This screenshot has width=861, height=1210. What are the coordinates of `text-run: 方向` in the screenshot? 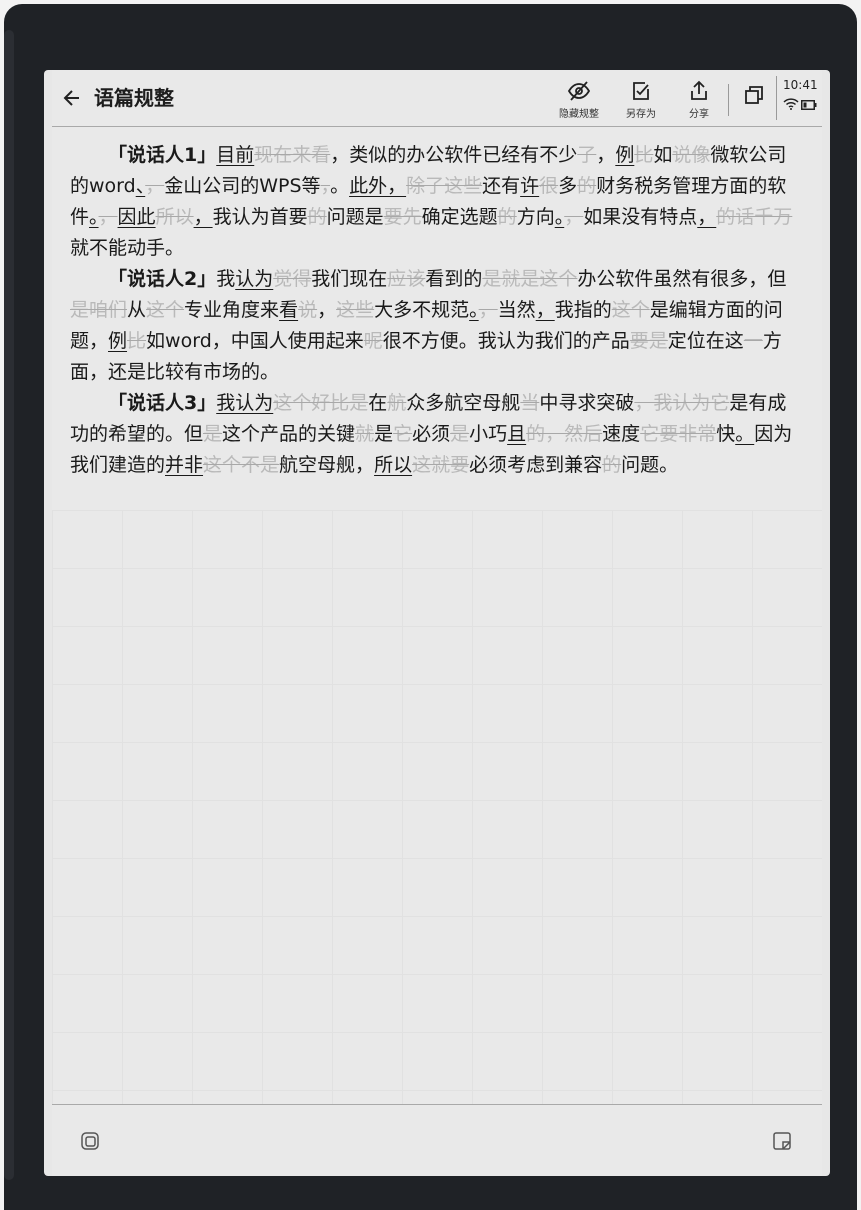 It's located at (535, 217).